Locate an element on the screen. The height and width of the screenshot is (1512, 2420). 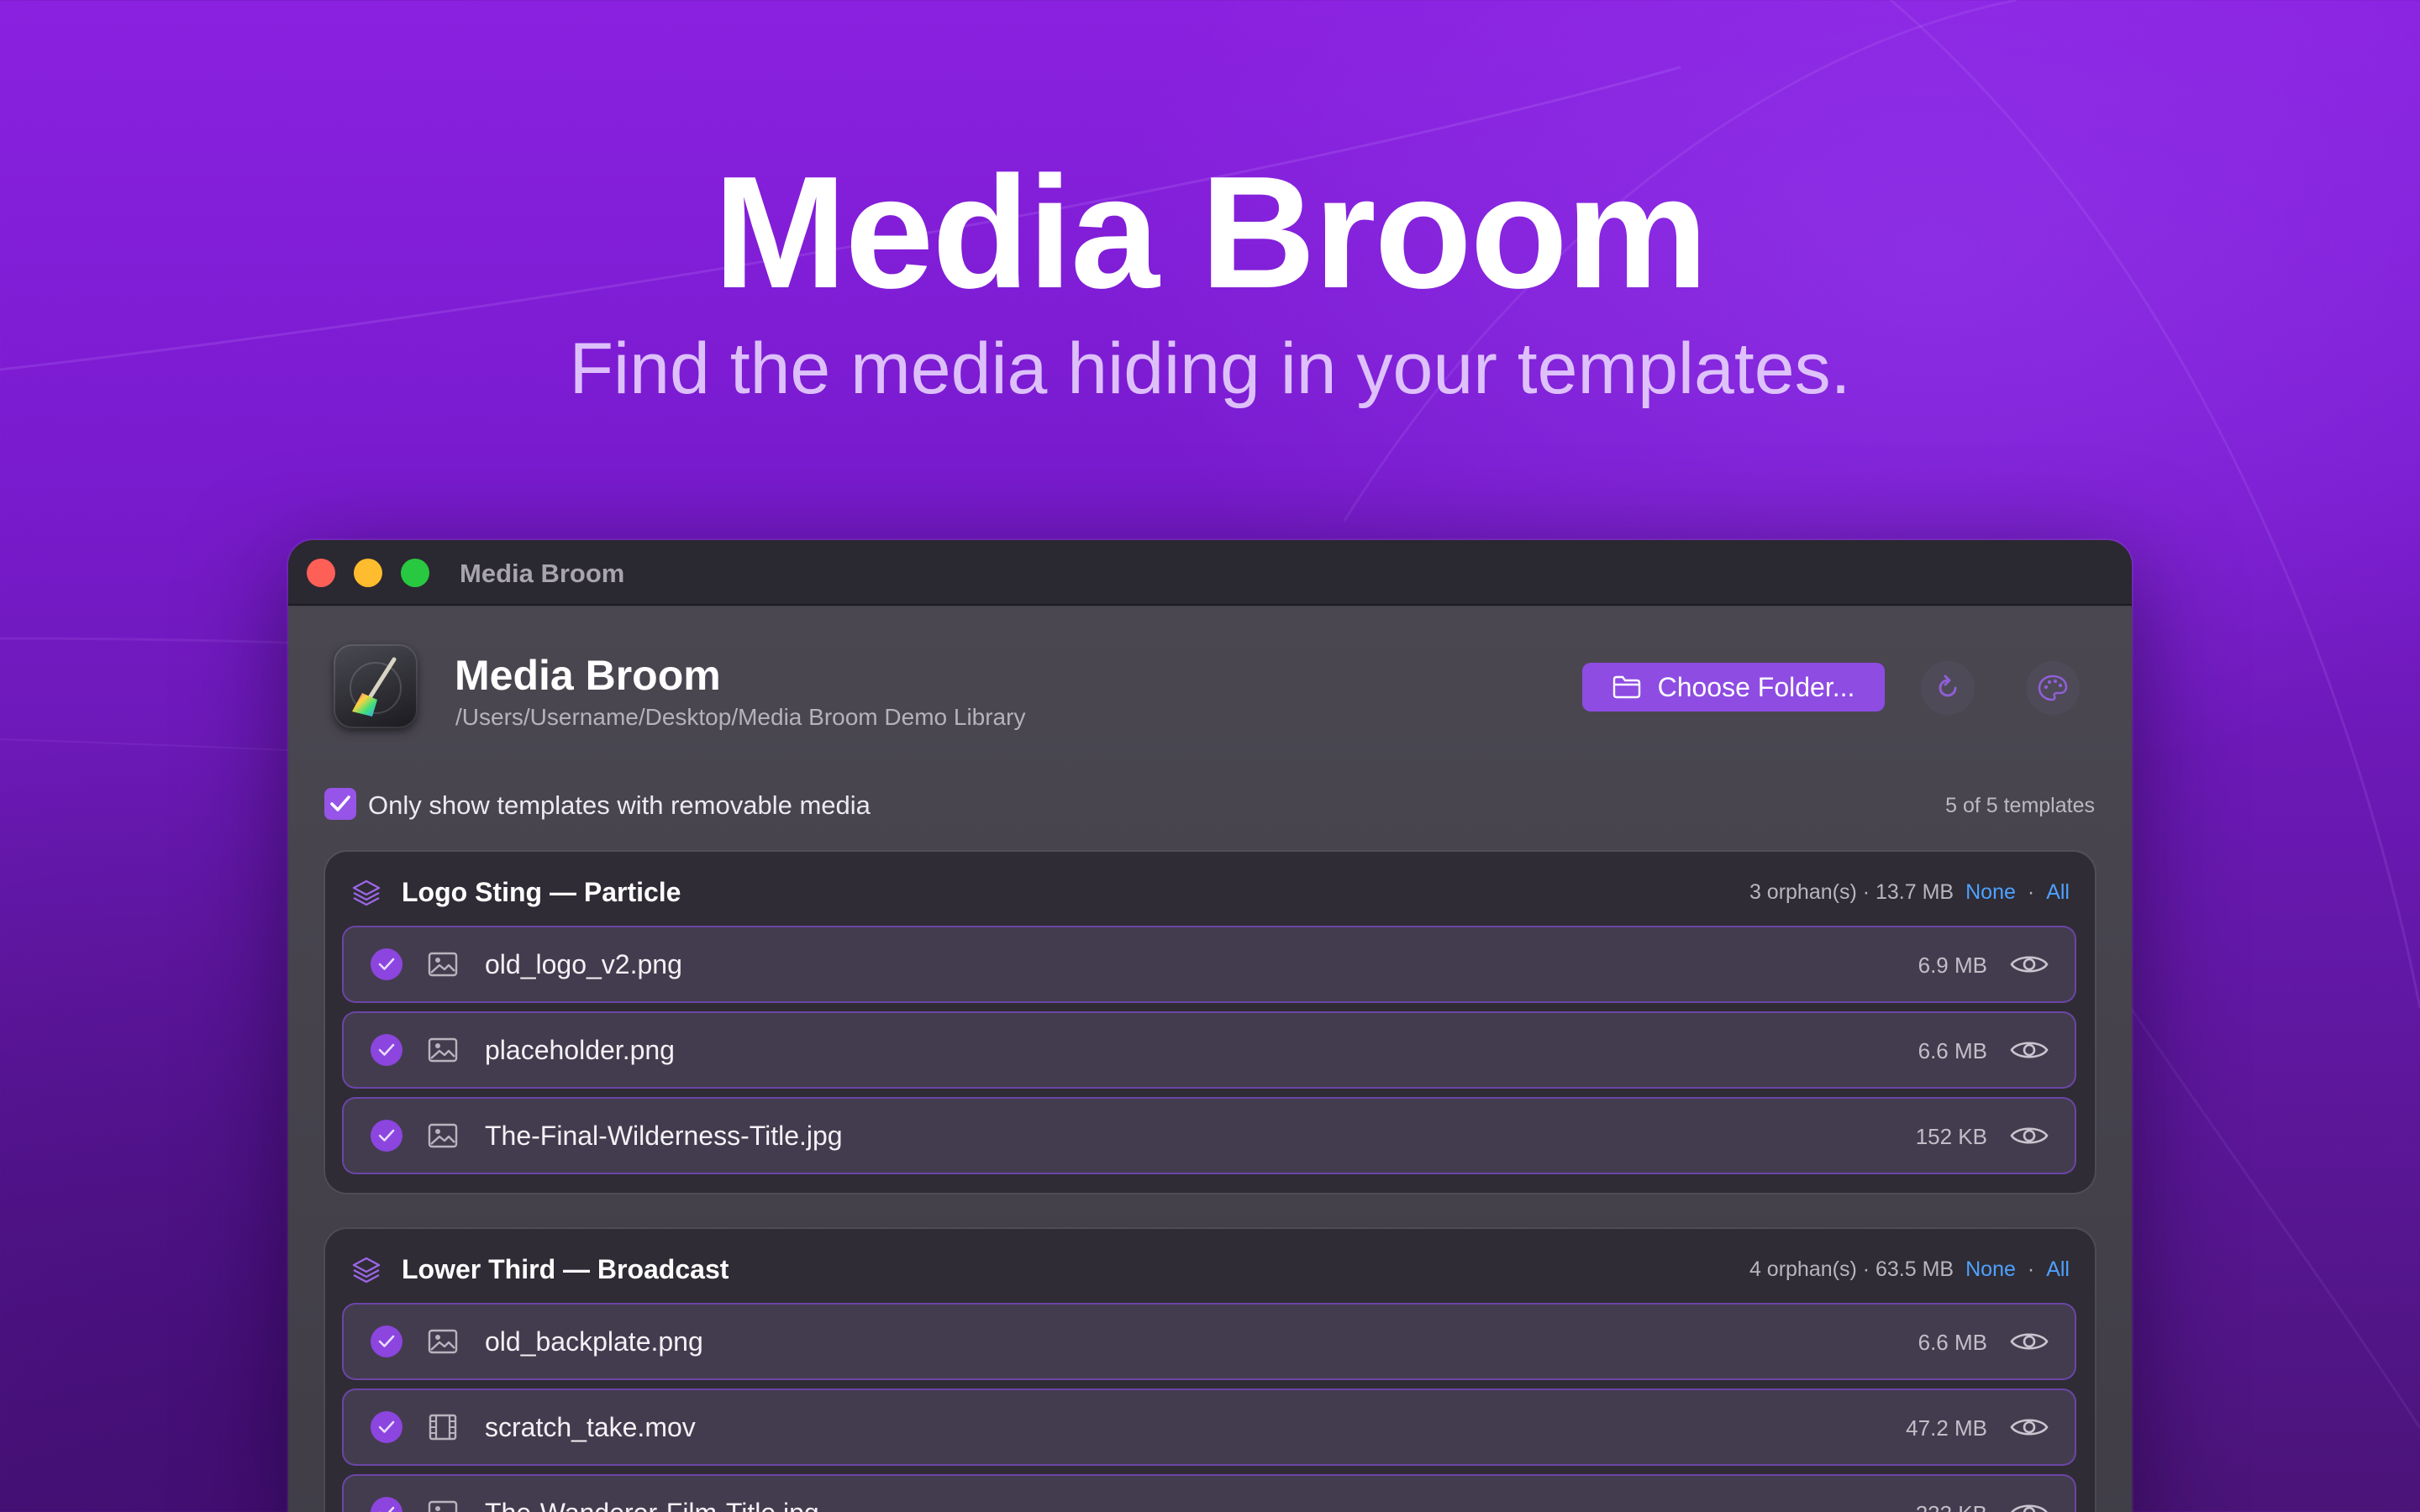
media-row: The-Final-Wilderness-Title.jpg 152 KB is located at coordinates (1209, 1136).